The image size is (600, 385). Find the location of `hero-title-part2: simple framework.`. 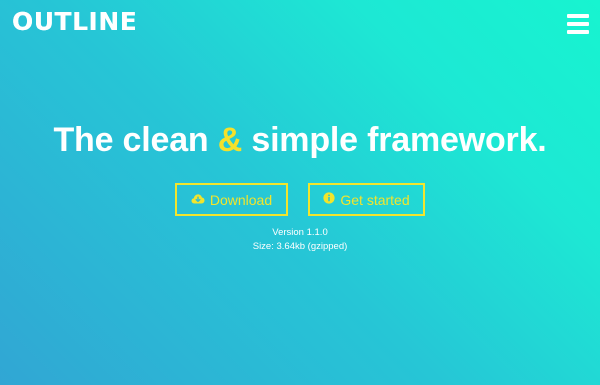

hero-title-part2: simple framework. is located at coordinates (394, 140).